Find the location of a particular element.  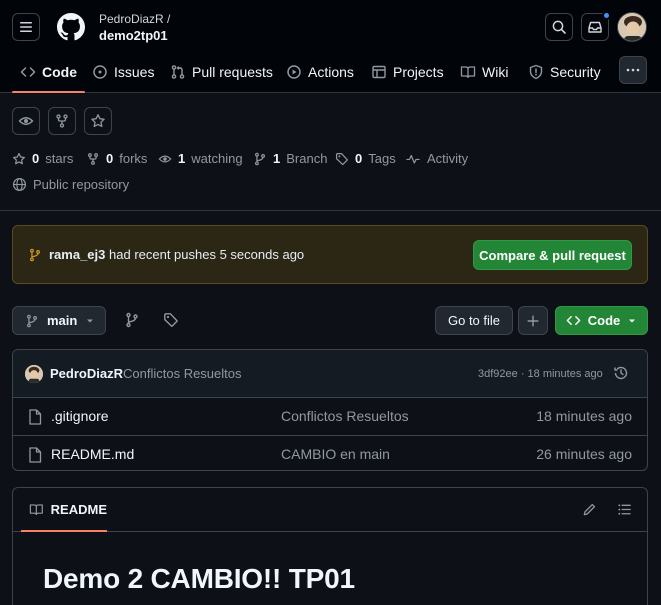

pencil-icon is located at coordinates (589, 509).